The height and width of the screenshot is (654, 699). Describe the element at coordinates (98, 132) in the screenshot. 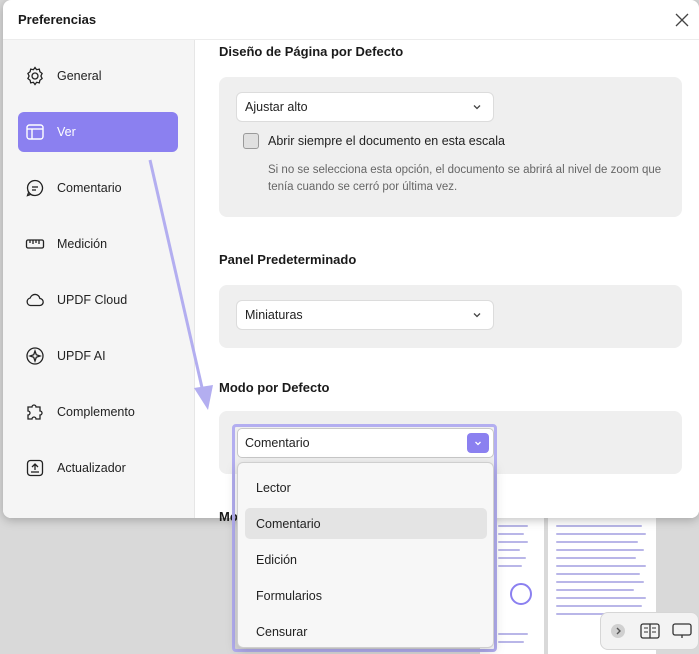

I see `sidebar-item-ver: Ver` at that location.